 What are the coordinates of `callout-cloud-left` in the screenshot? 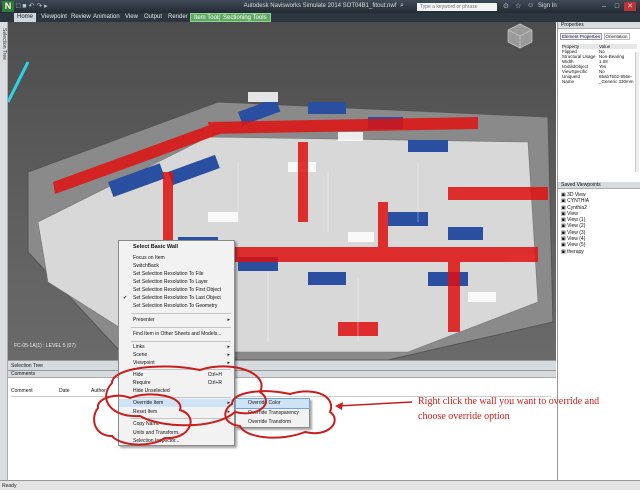 It's located at (186, 396).